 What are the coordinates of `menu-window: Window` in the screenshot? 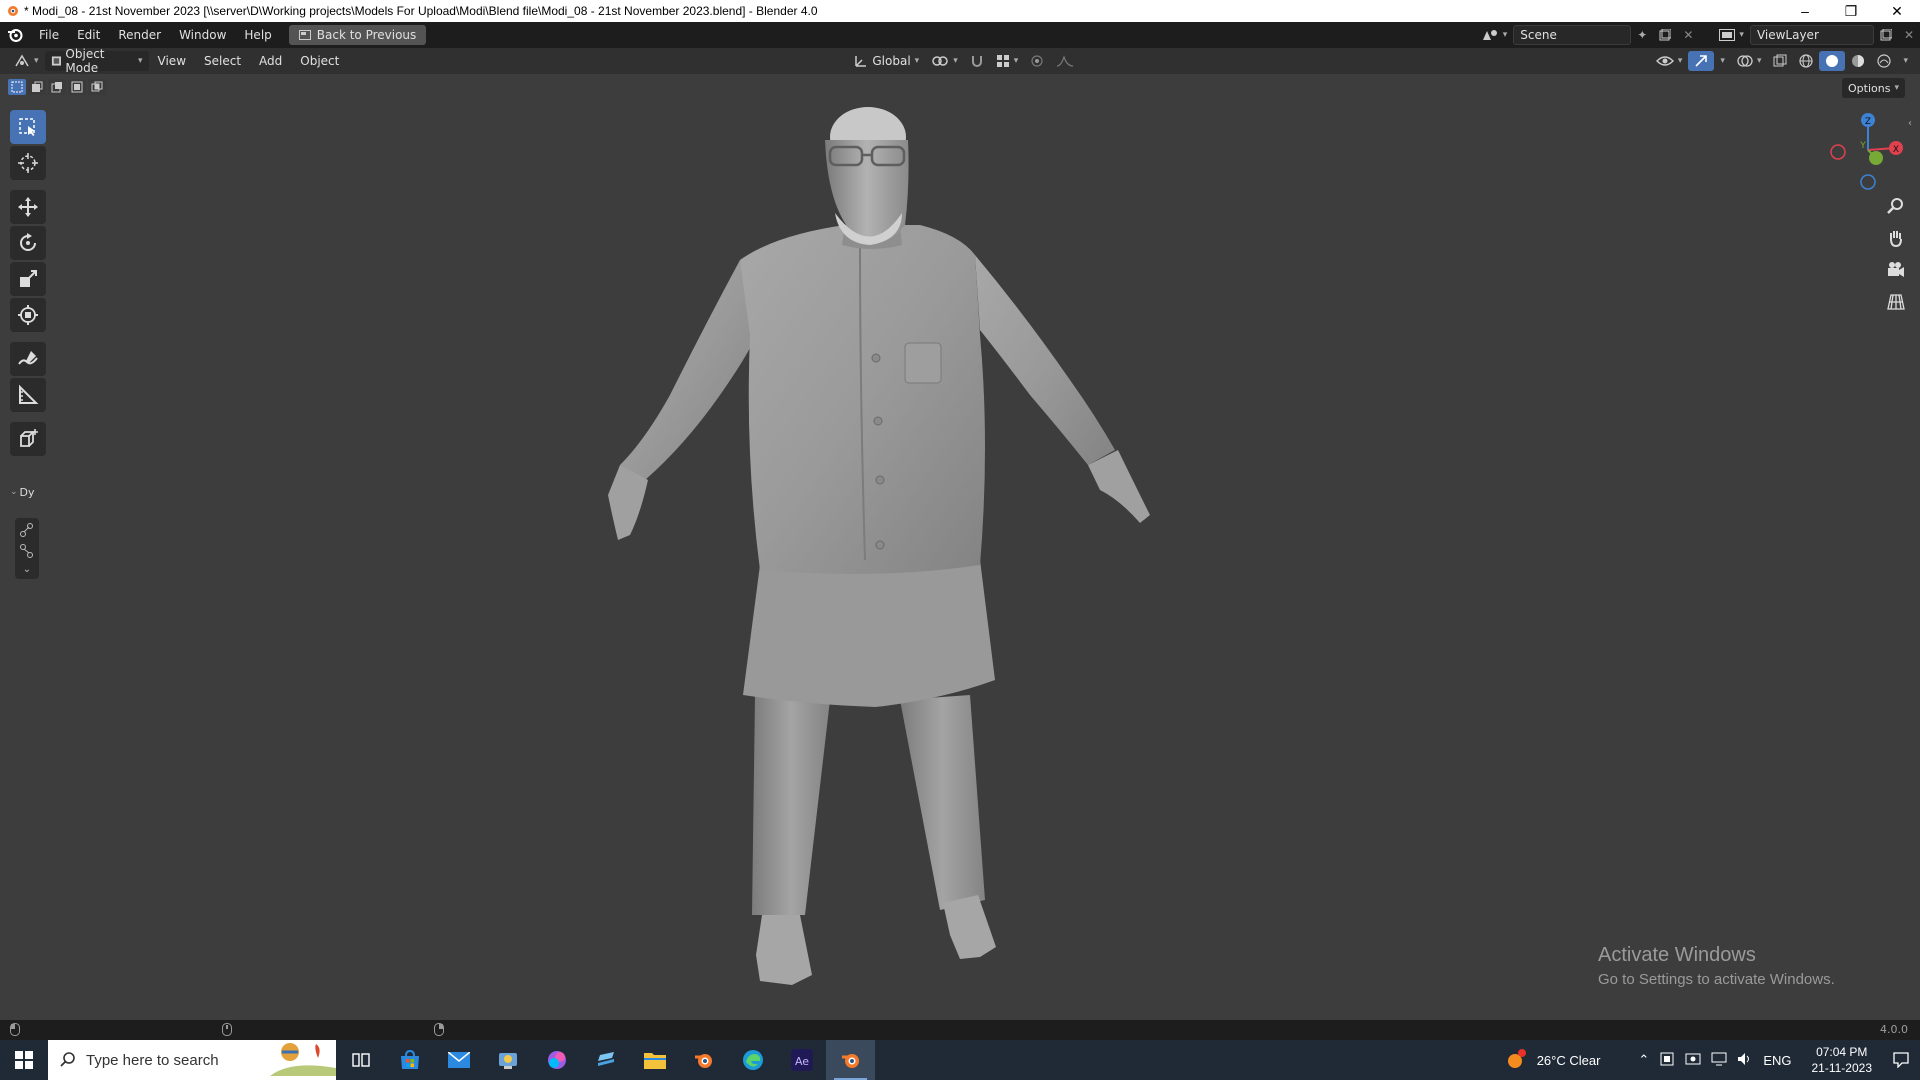 It's located at (202, 35).